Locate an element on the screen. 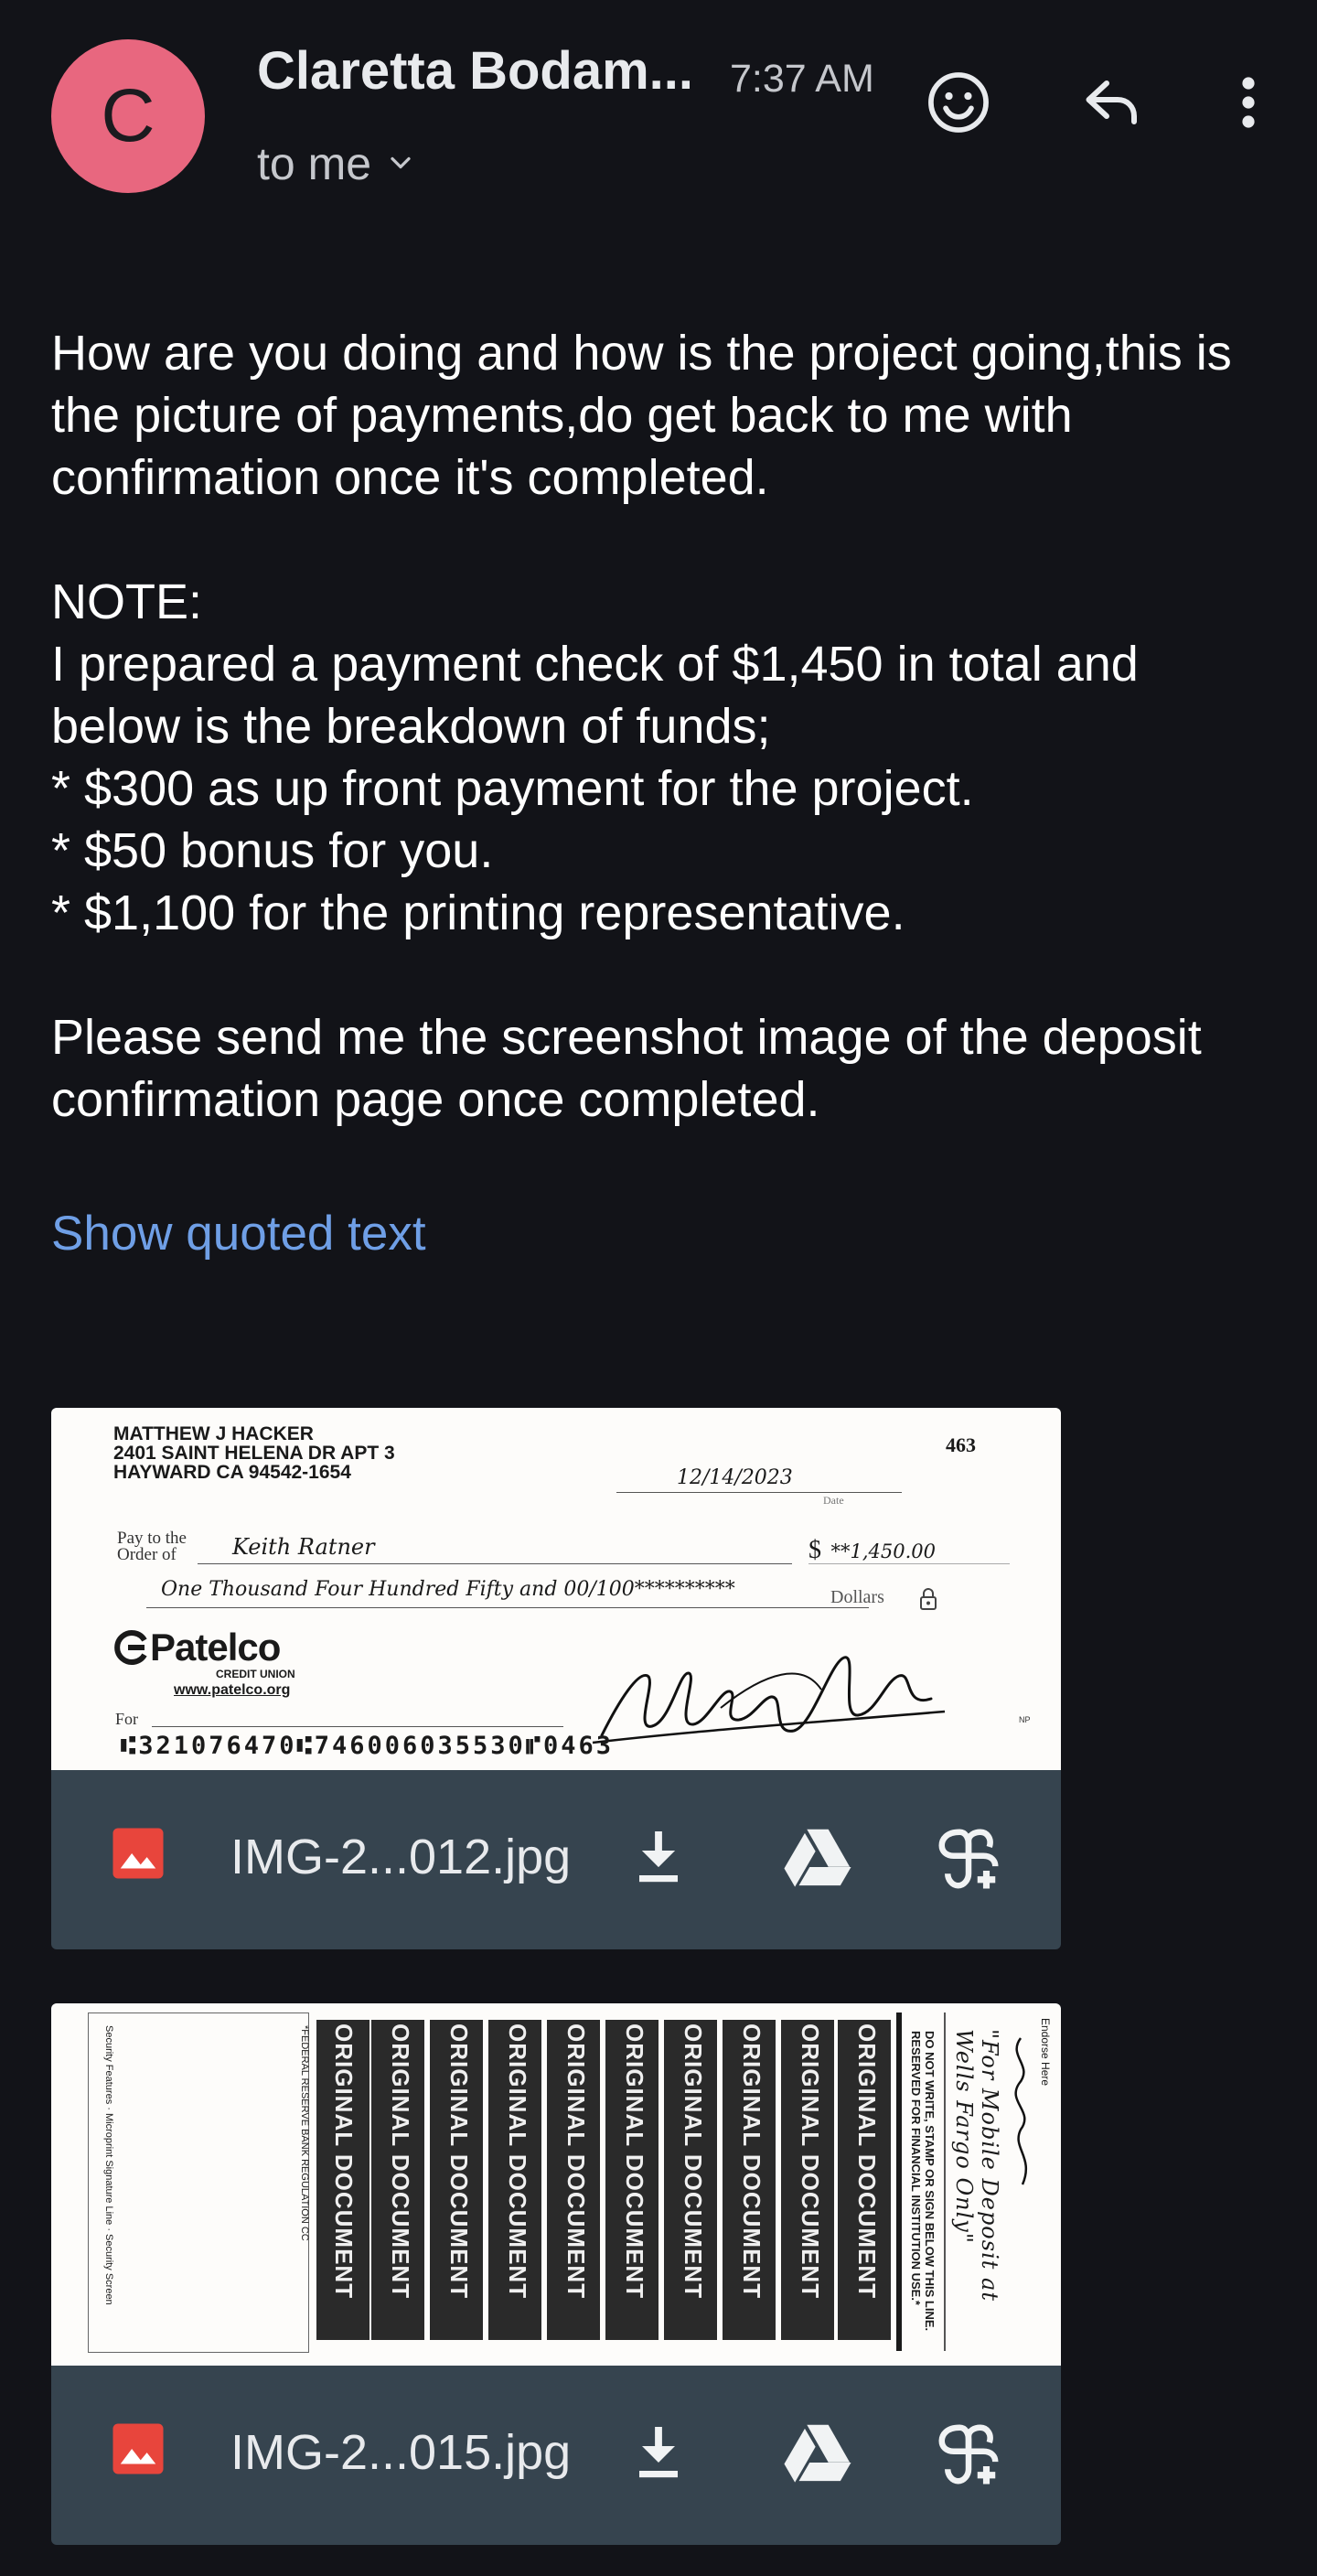 Image resolution: width=1317 pixels, height=2576 pixels. check-number: 463 is located at coordinates (961, 1445).